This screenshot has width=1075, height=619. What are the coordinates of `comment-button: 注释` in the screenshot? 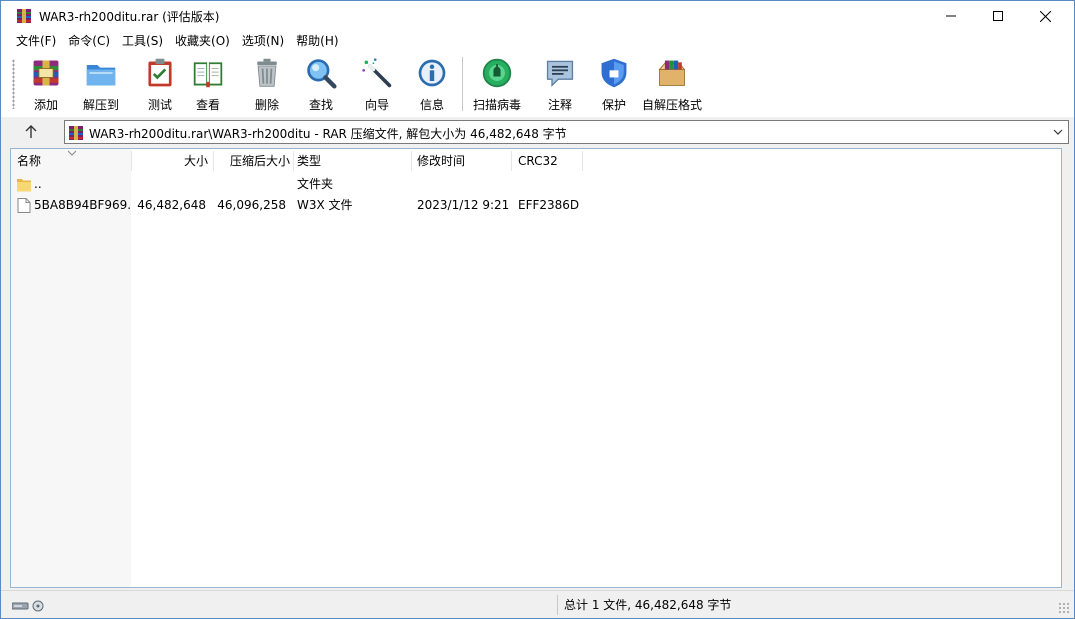 It's located at (560, 84).